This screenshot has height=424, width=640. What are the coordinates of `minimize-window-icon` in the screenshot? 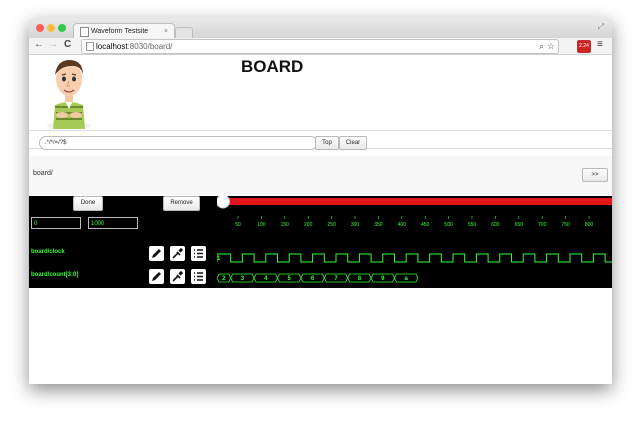 It's located at (51, 28).